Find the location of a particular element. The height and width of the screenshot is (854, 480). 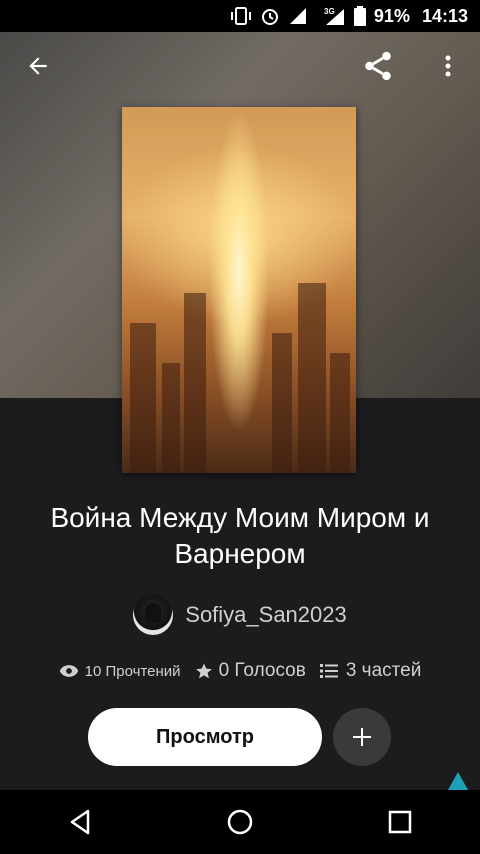

system-nav-bar is located at coordinates (240, 822).